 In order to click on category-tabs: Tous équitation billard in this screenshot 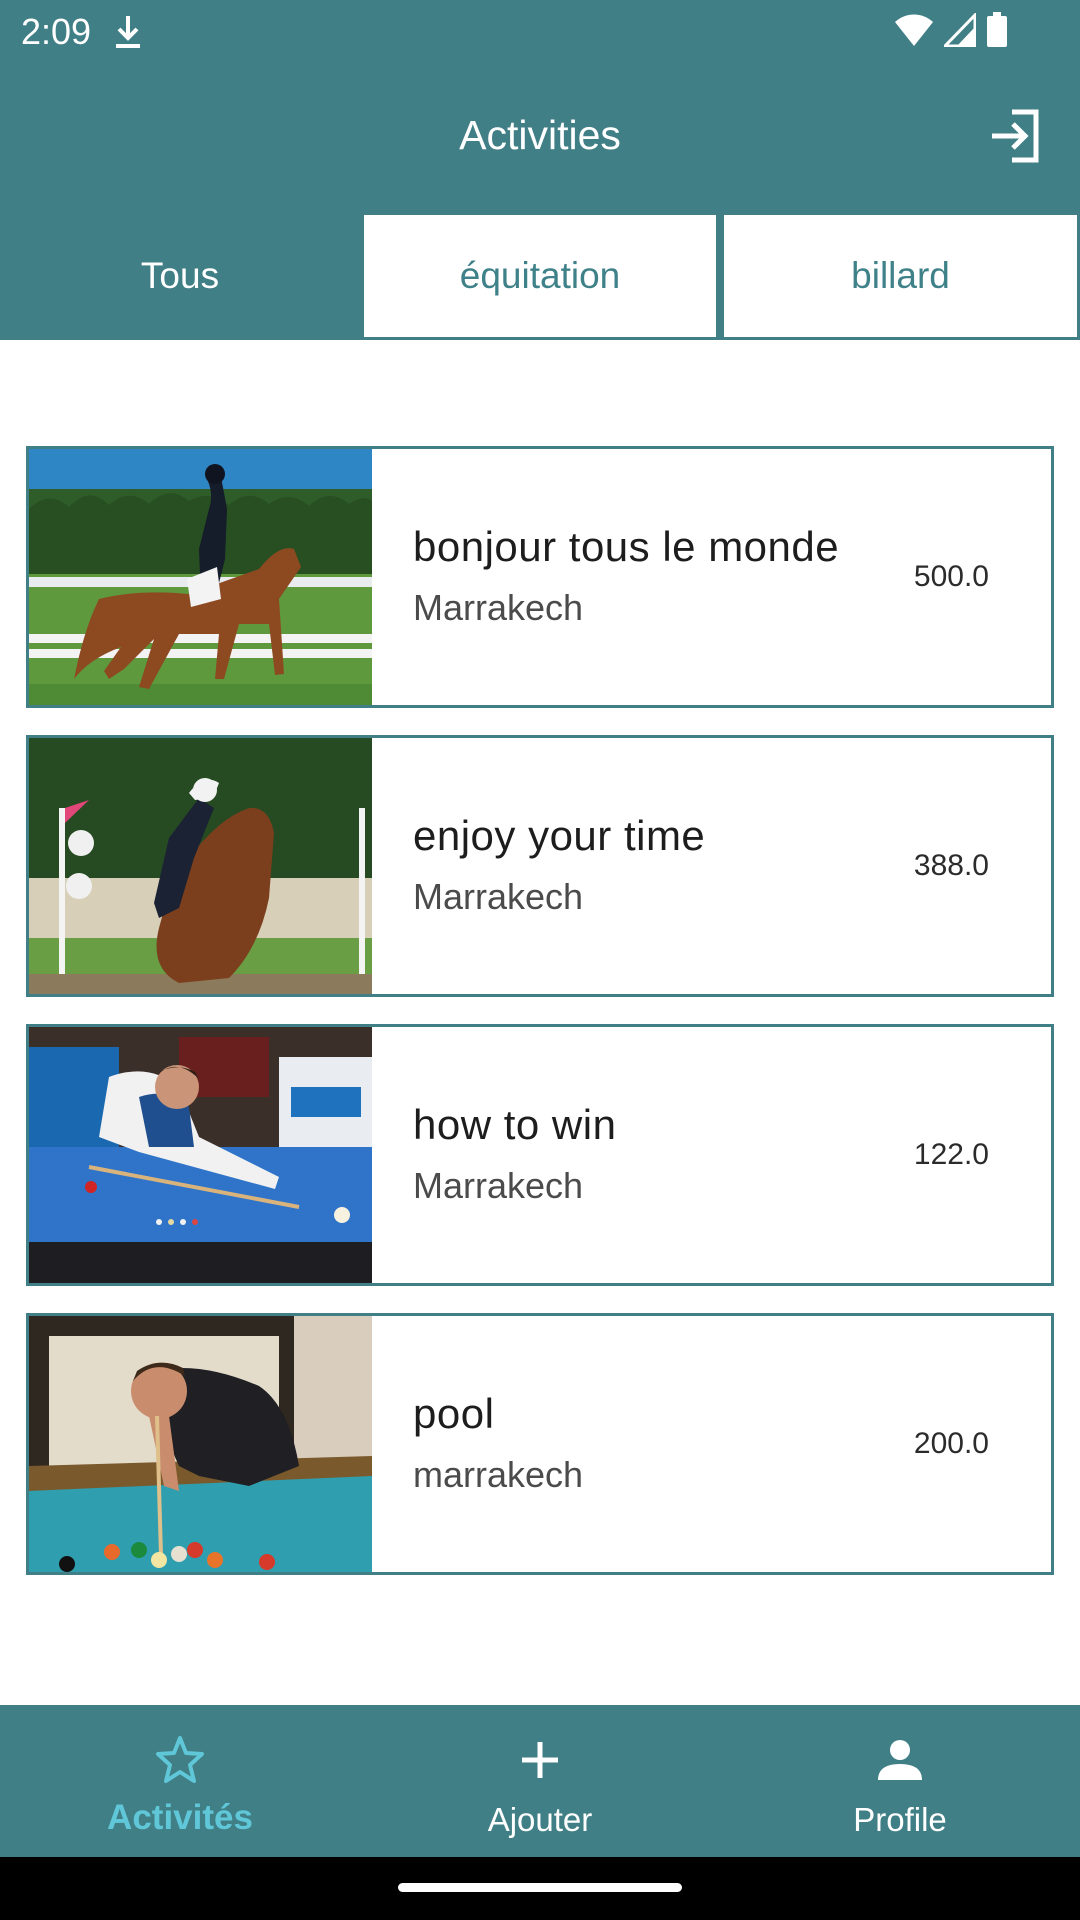, I will do `click(540, 276)`.